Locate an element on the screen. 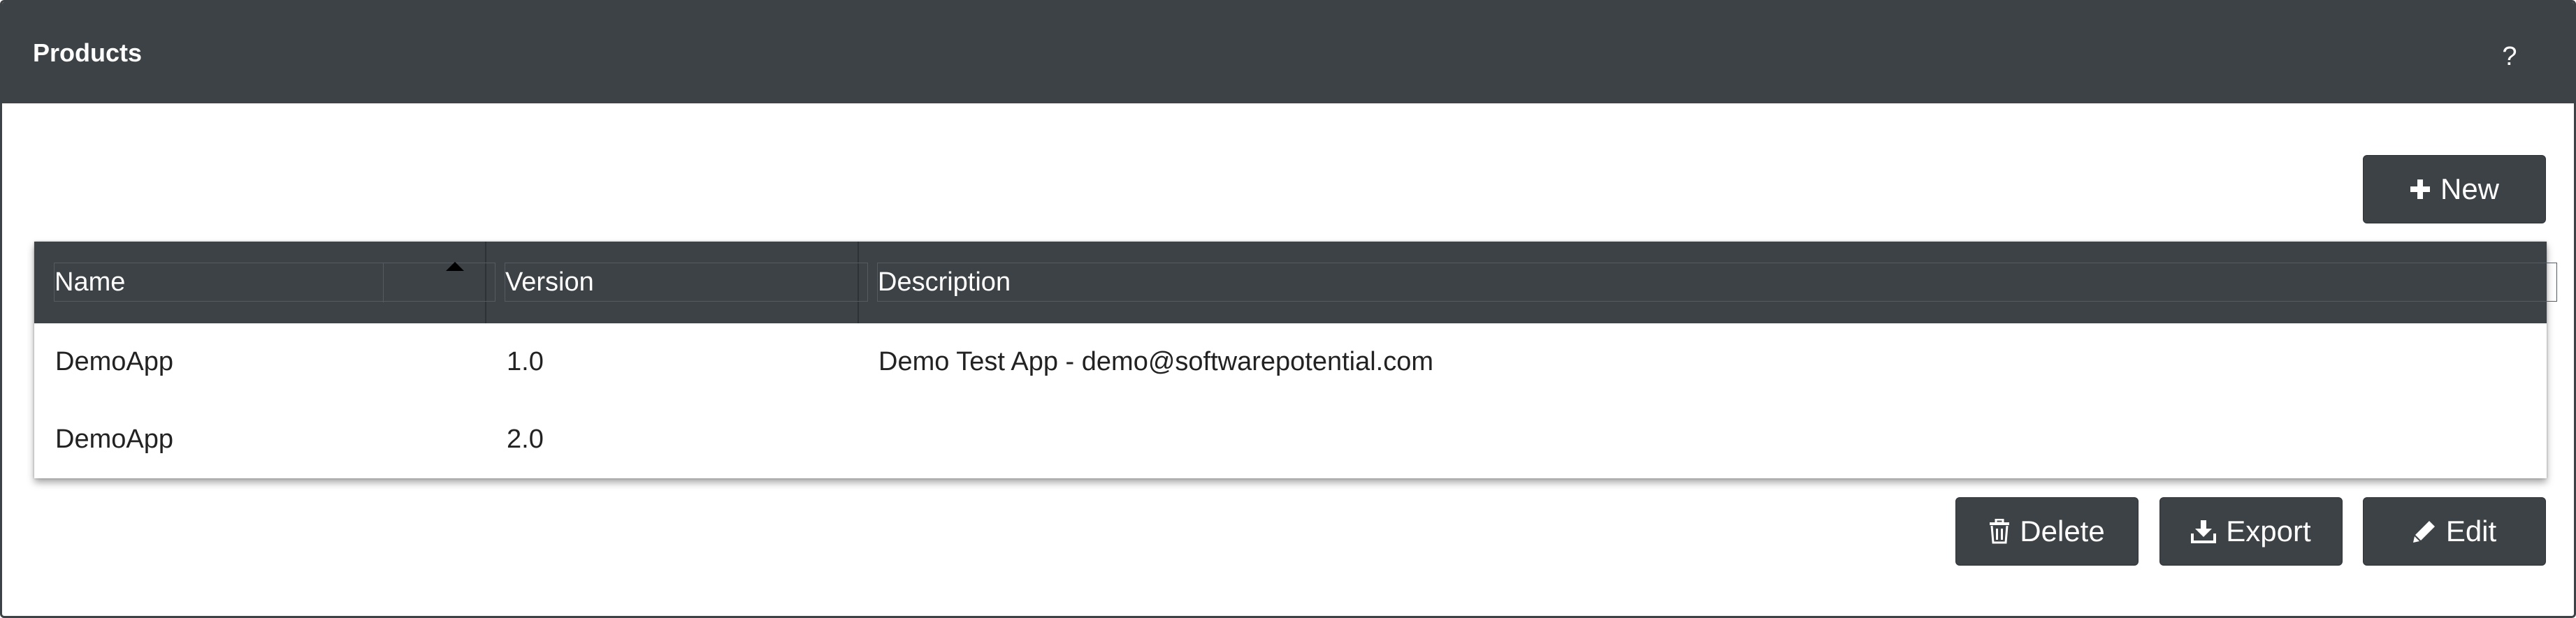 The width and height of the screenshot is (2576, 618). table-header: Name Version Description is located at coordinates (1296, 282).